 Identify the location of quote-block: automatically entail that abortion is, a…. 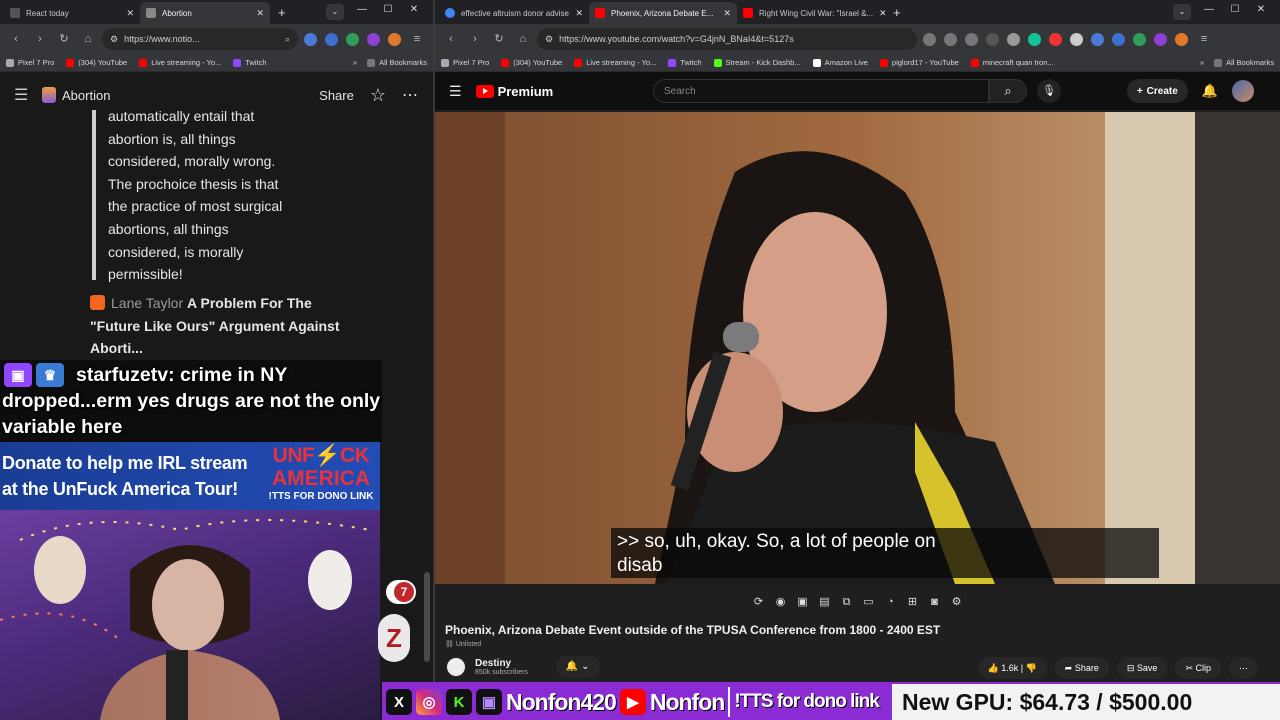
(228, 195).